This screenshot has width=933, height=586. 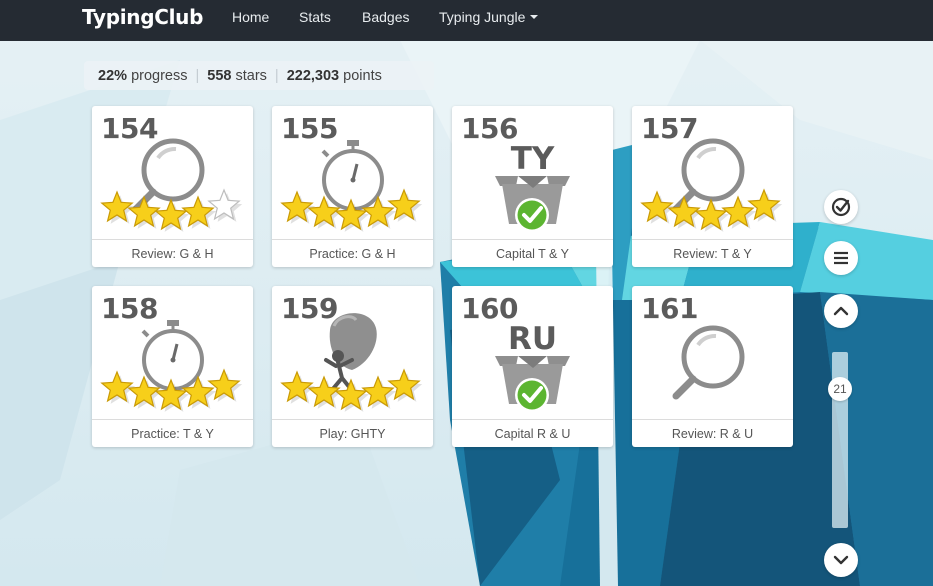 I want to click on lesson-title: Review: G & H, so click(x=172, y=253).